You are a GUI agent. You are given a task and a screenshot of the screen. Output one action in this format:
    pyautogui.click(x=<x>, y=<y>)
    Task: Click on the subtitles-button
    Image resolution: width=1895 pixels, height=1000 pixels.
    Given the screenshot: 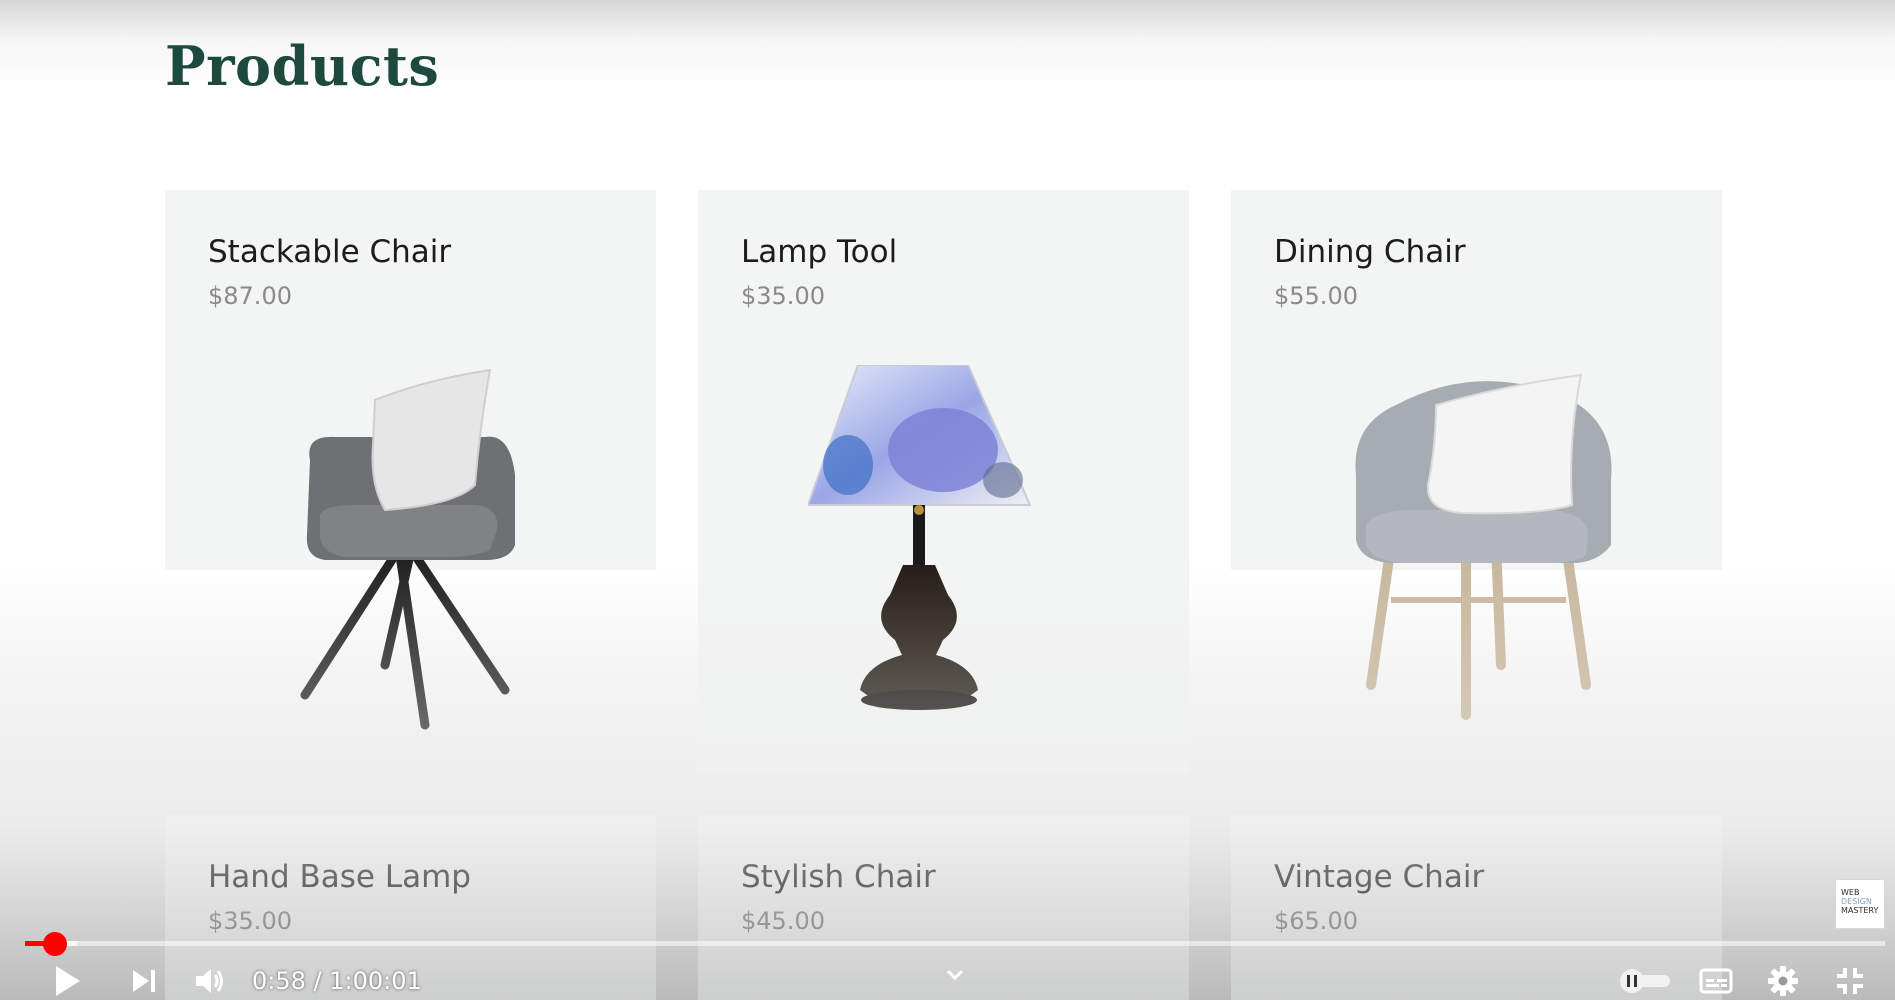 What is the action you would take?
    pyautogui.click(x=1716, y=981)
    